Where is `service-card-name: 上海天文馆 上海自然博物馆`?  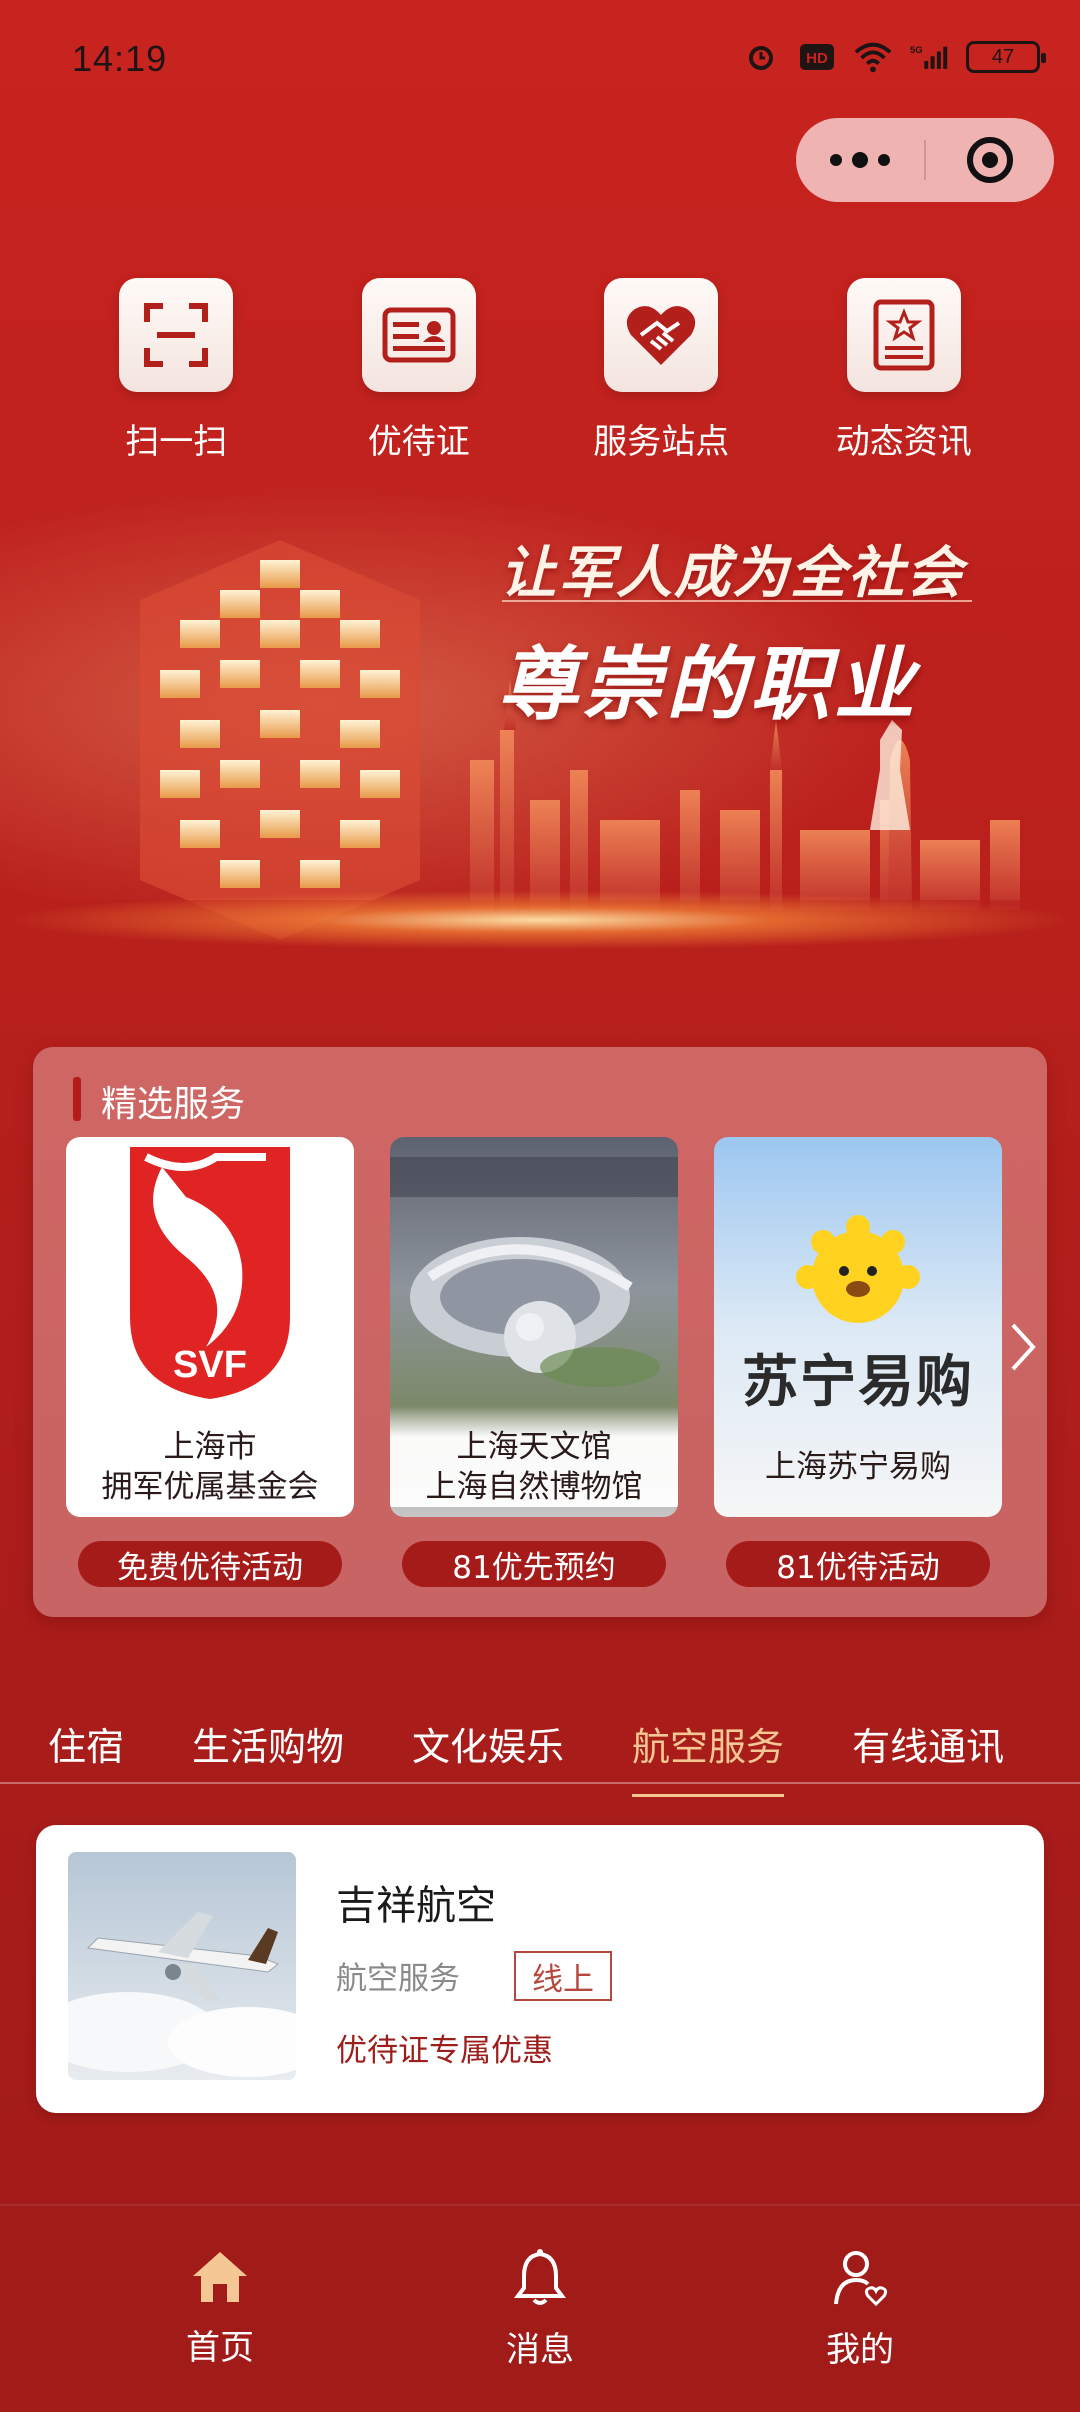 service-card-name: 上海天文馆 上海自然博物馆 is located at coordinates (534, 1457).